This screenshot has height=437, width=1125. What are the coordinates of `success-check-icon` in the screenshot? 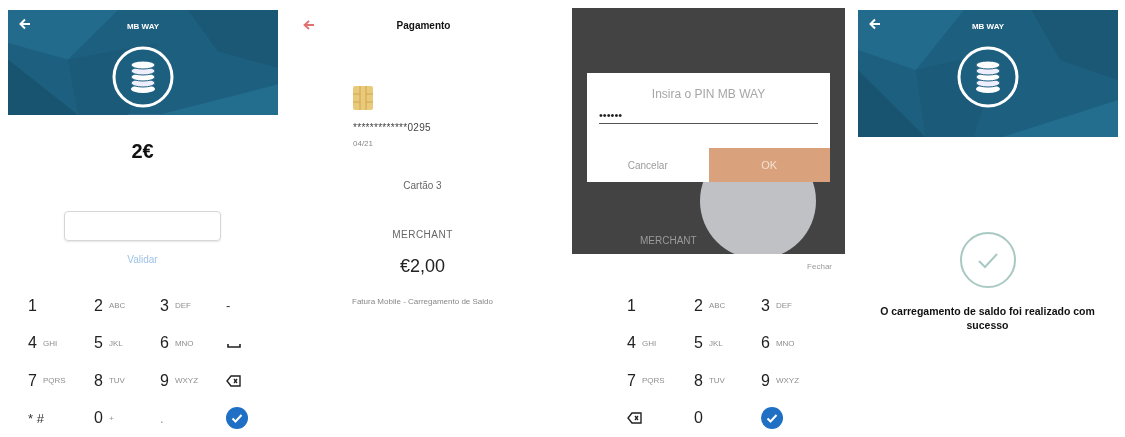 It's located at (987, 260).